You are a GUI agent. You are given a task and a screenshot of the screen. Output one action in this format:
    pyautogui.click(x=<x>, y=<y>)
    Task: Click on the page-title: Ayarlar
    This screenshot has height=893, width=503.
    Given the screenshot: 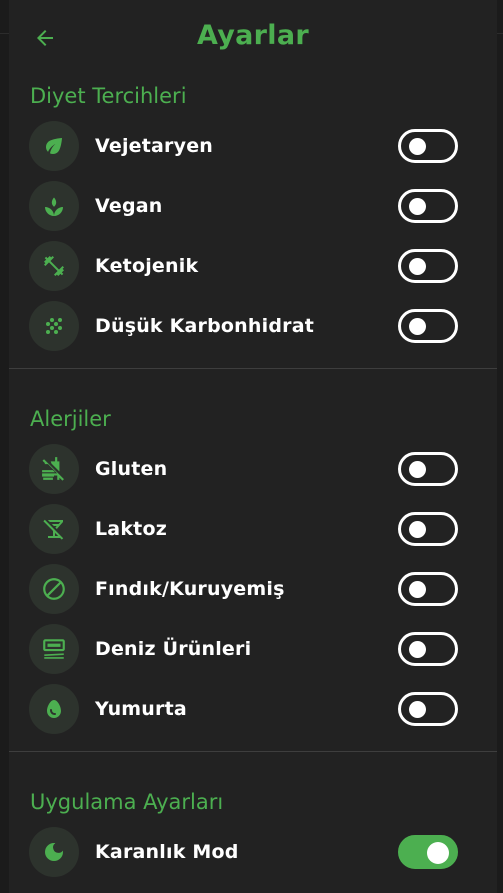 What is the action you would take?
    pyautogui.click(x=253, y=35)
    